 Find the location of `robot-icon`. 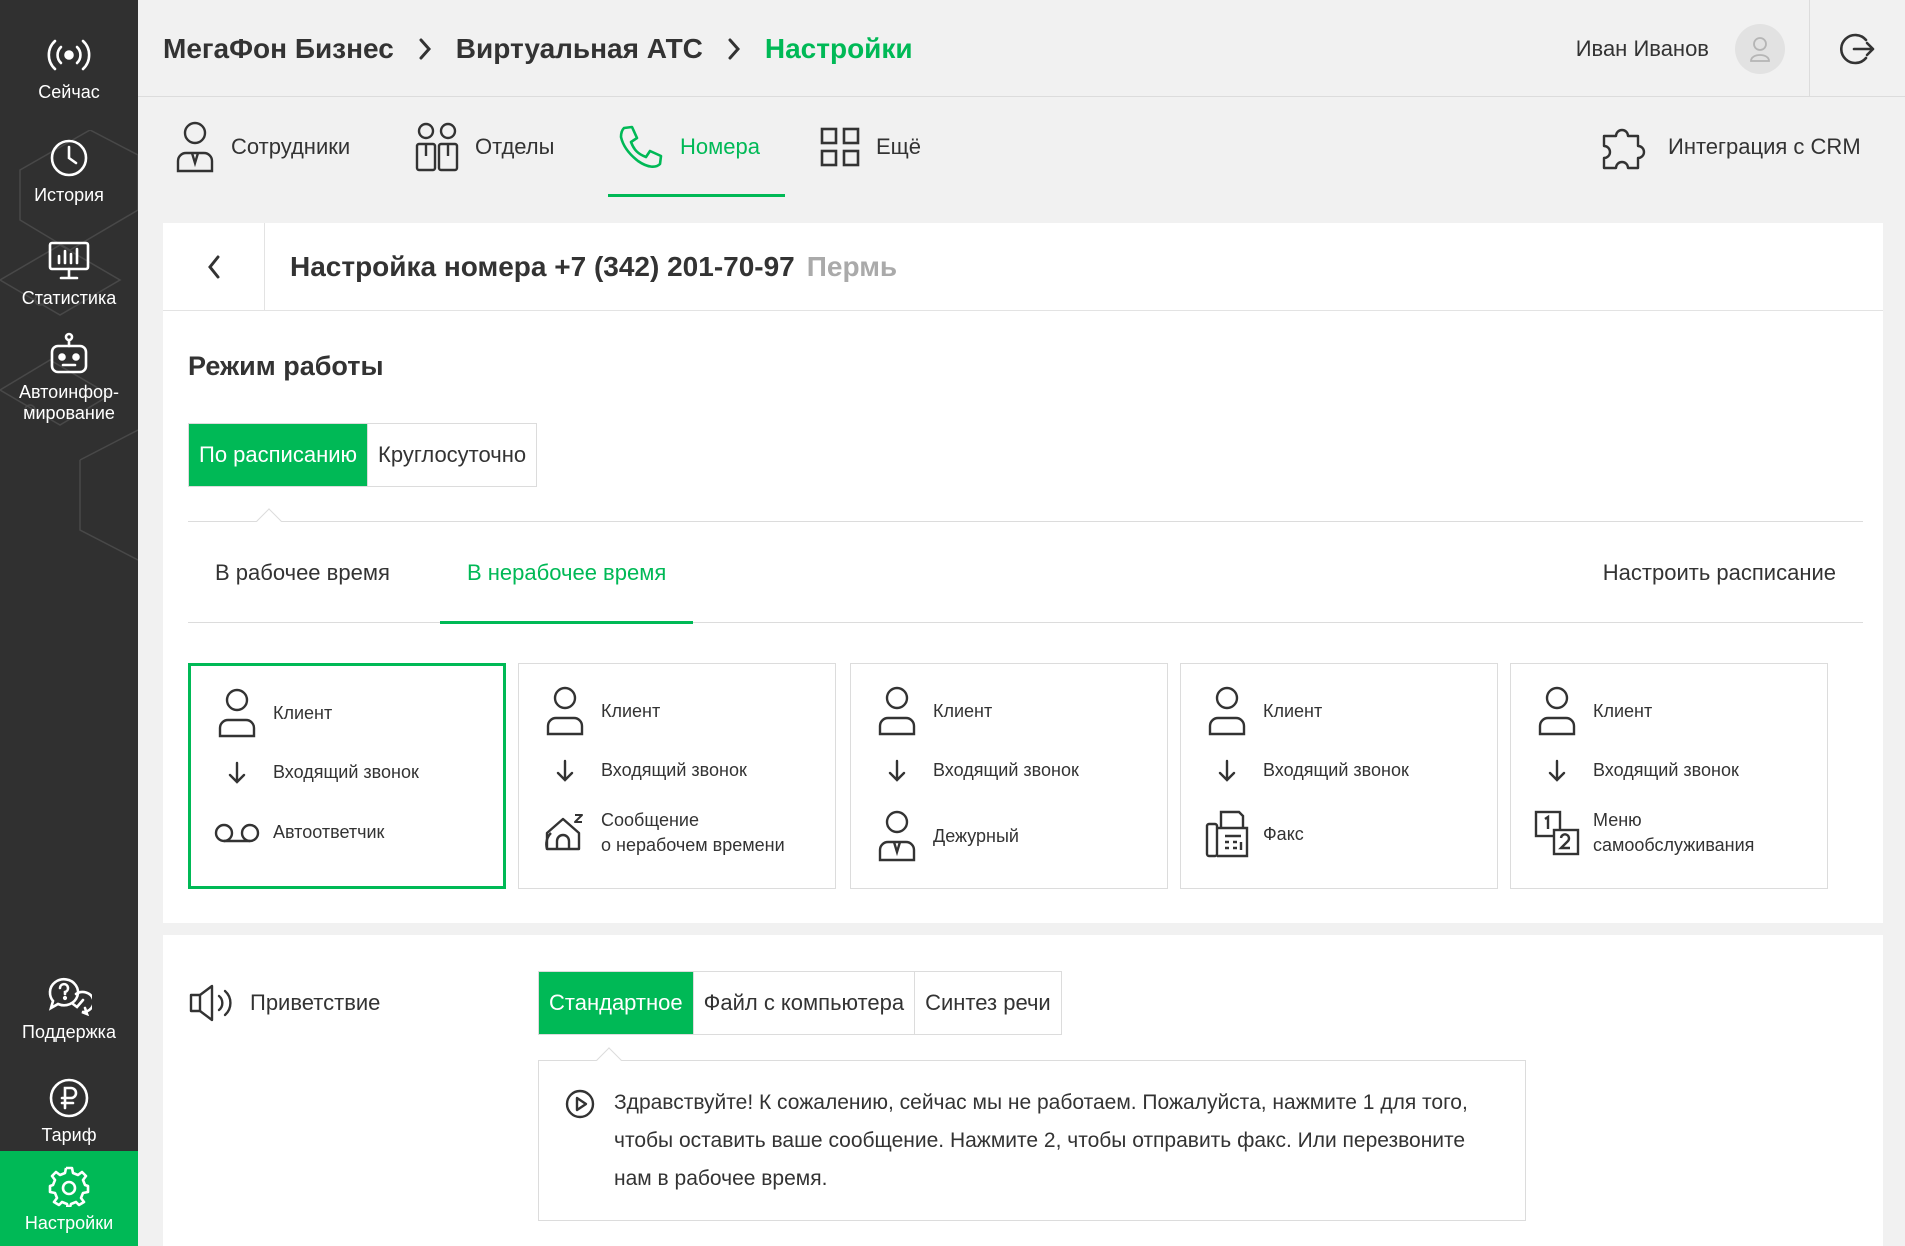

robot-icon is located at coordinates (69, 355).